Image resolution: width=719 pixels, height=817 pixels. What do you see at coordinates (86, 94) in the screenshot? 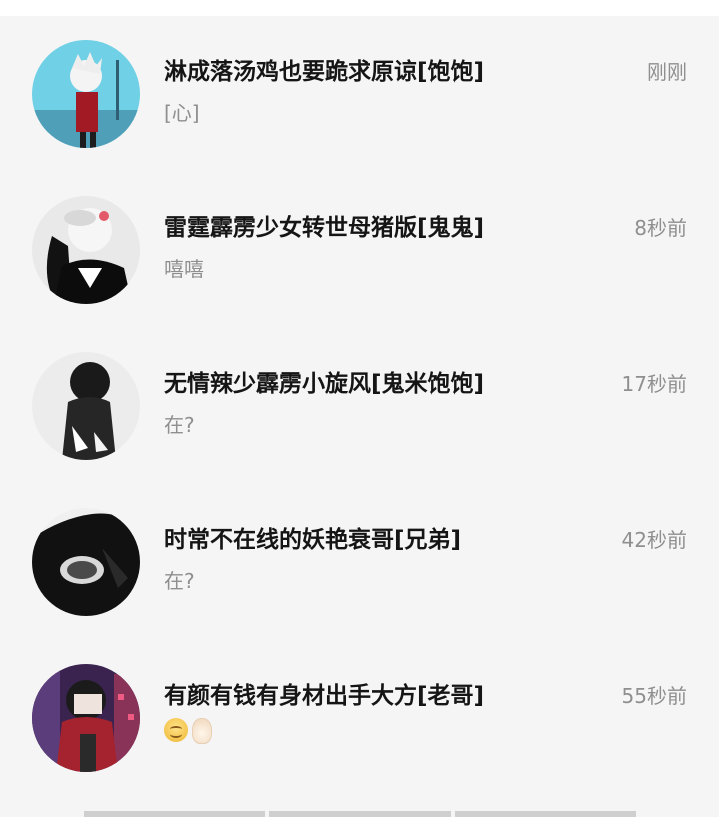
I see `anime-boy-avatar-icon` at bounding box center [86, 94].